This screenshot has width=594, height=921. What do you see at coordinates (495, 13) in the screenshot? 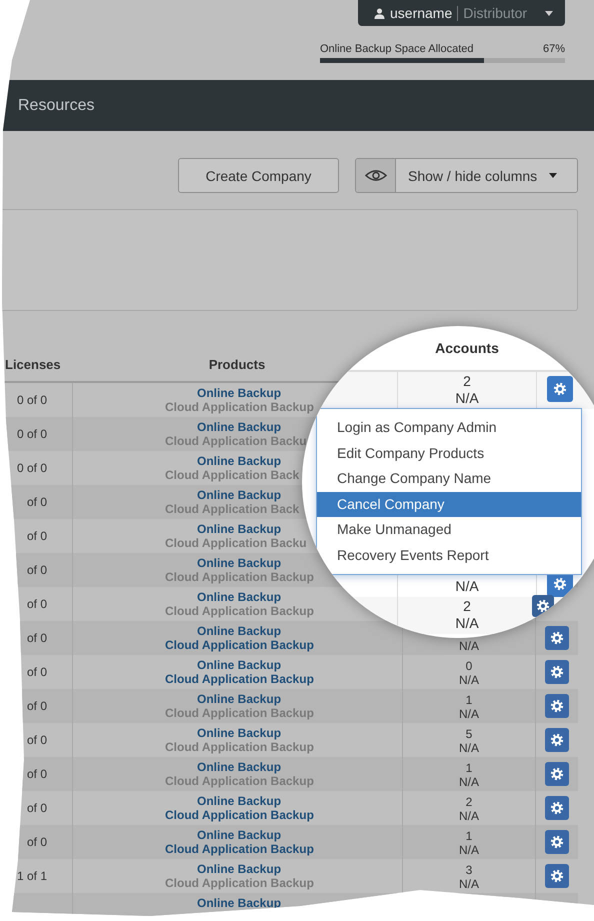
I see `role-label: Distributor` at bounding box center [495, 13].